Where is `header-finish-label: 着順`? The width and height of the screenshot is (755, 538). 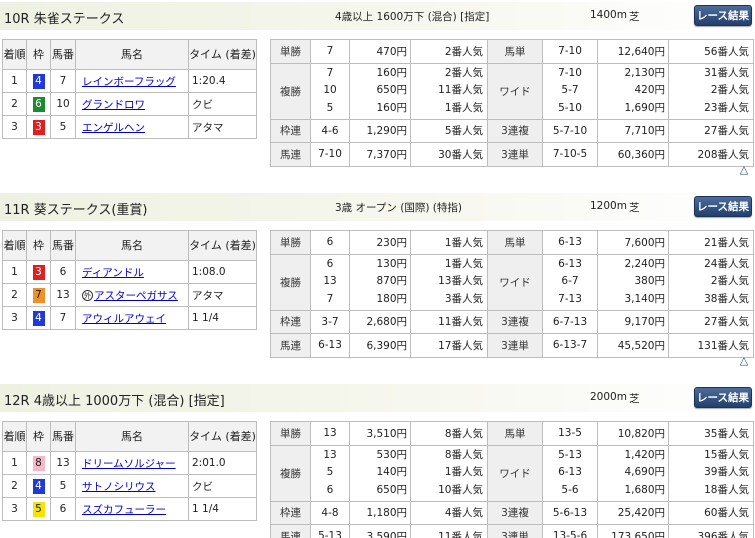
header-finish-label: 着順 is located at coordinates (14, 245).